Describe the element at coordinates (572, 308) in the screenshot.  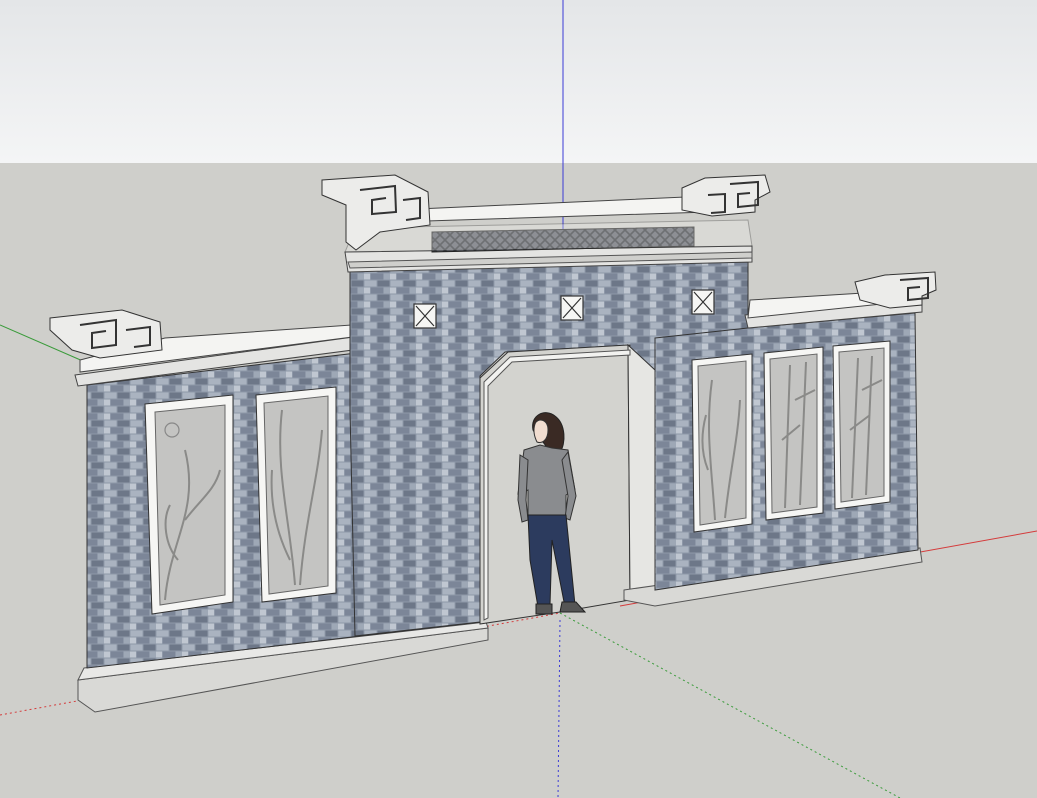
I see `lattice-window-center` at that location.